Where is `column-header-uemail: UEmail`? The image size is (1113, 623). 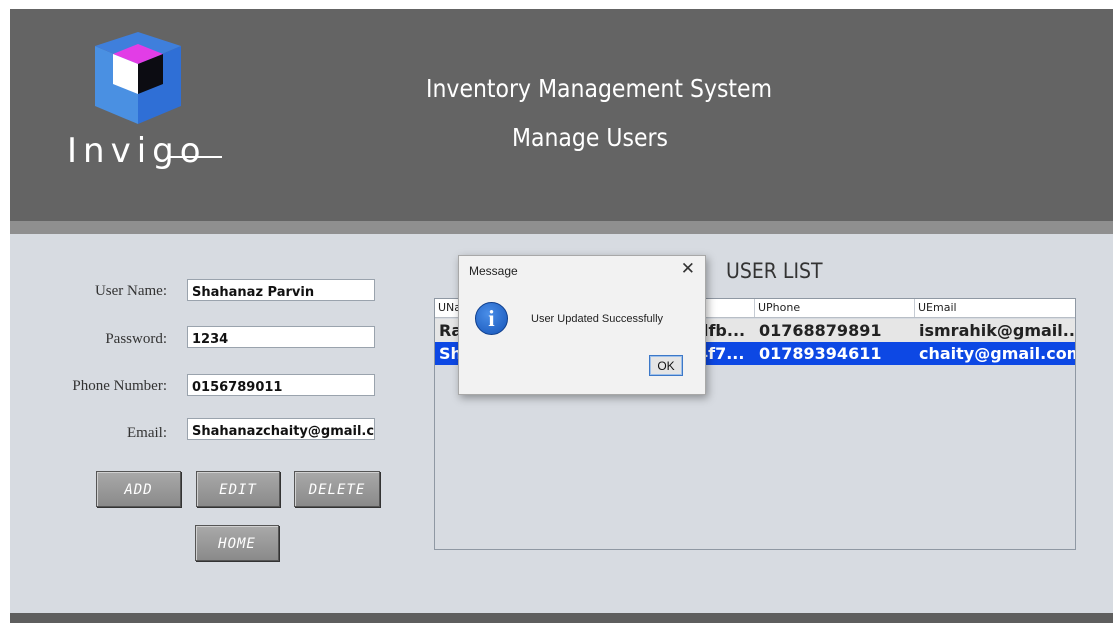
column-header-uemail: UEmail is located at coordinates (995, 308).